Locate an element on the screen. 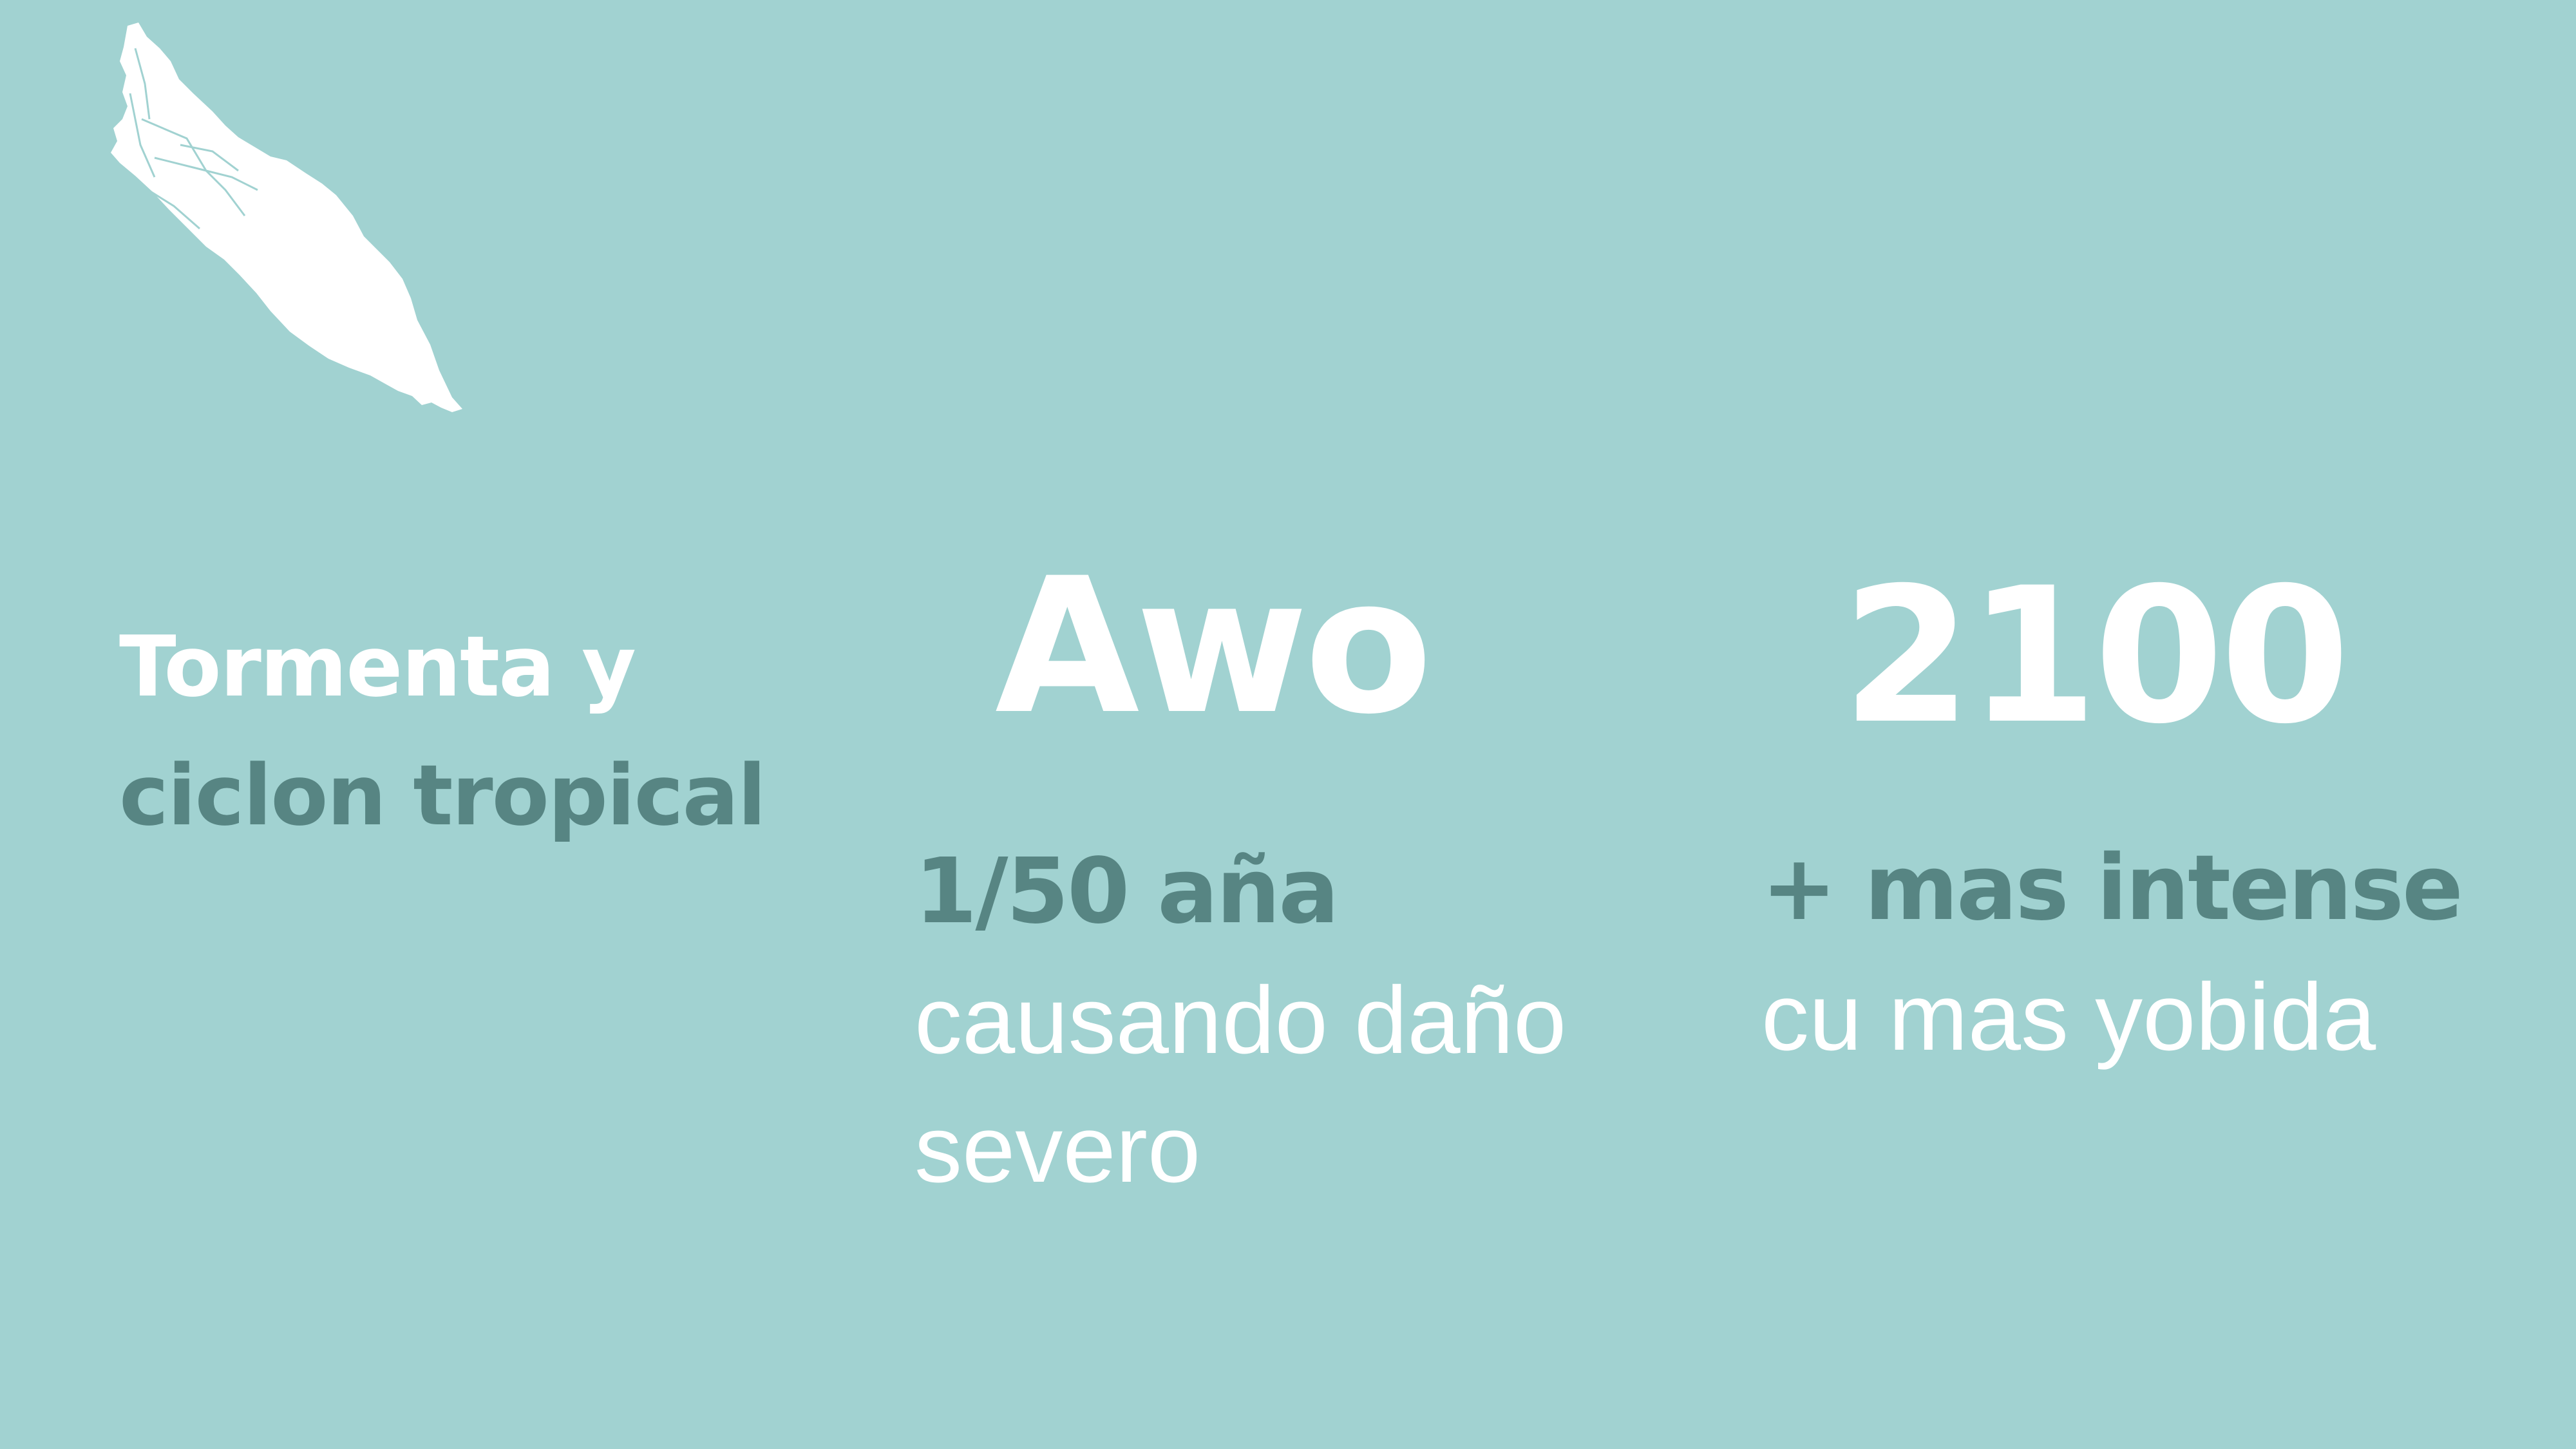 The width and height of the screenshot is (2576, 1449). current-period-details: 1/50 aña causando daño severo is located at coordinates (1240, 1021).